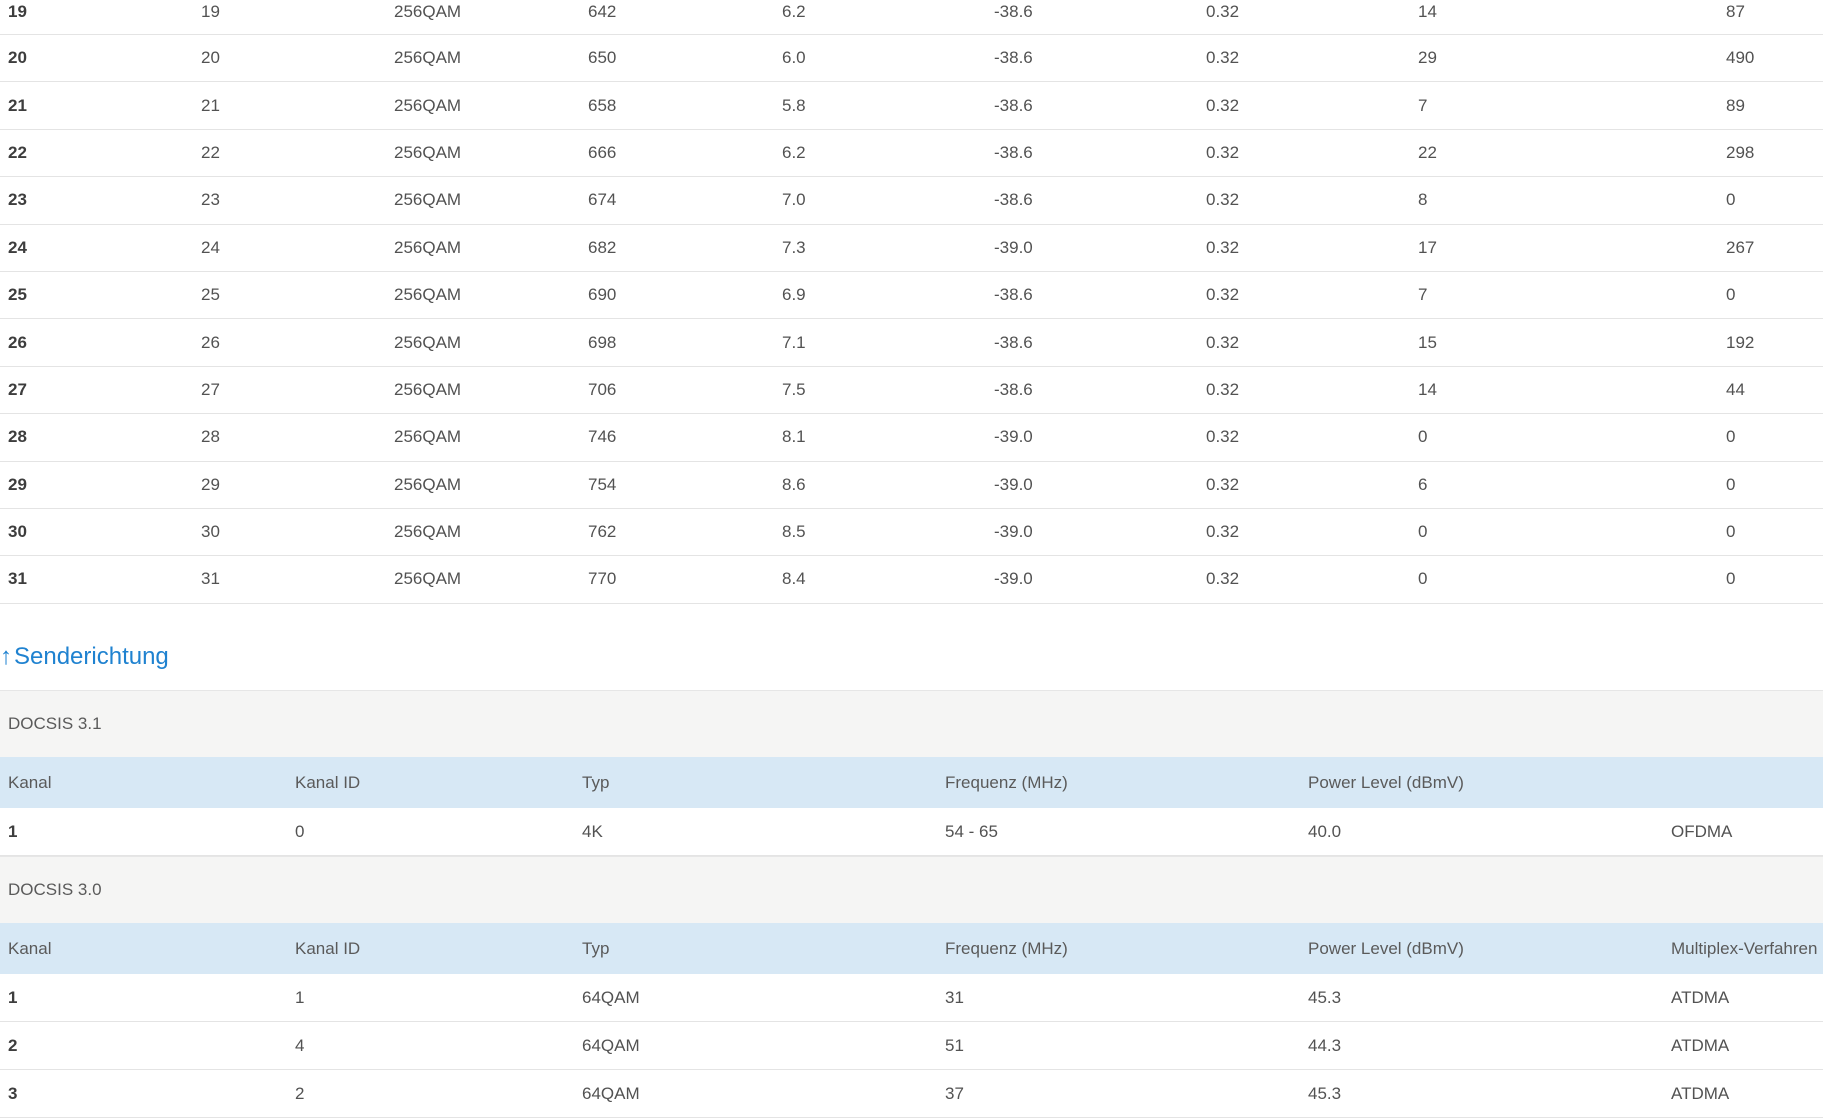 This screenshot has height=1118, width=1823. I want to click on table-cell: 21, so click(210, 105).